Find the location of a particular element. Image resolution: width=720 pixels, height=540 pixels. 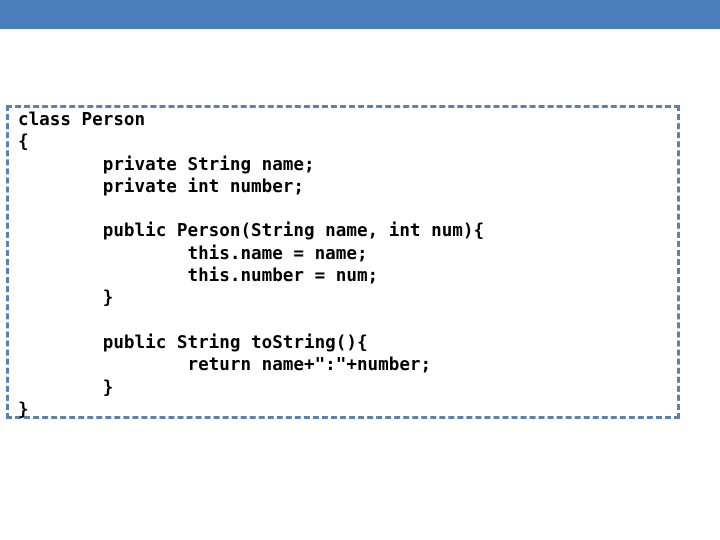

code-line: private int number; is located at coordinates (161, 186).